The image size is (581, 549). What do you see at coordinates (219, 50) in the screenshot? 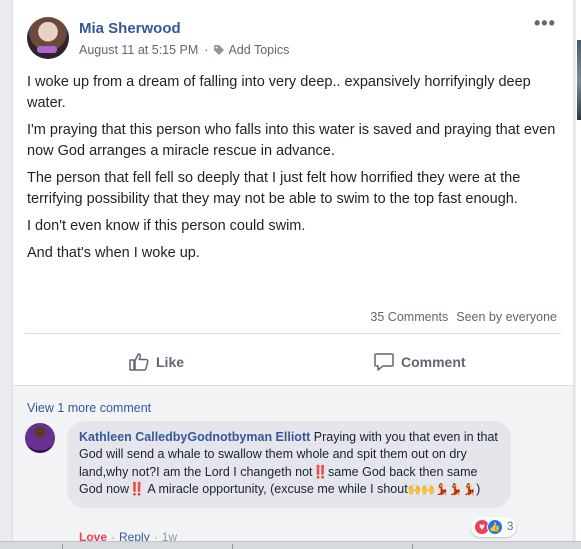
I see `tag-icon` at bounding box center [219, 50].